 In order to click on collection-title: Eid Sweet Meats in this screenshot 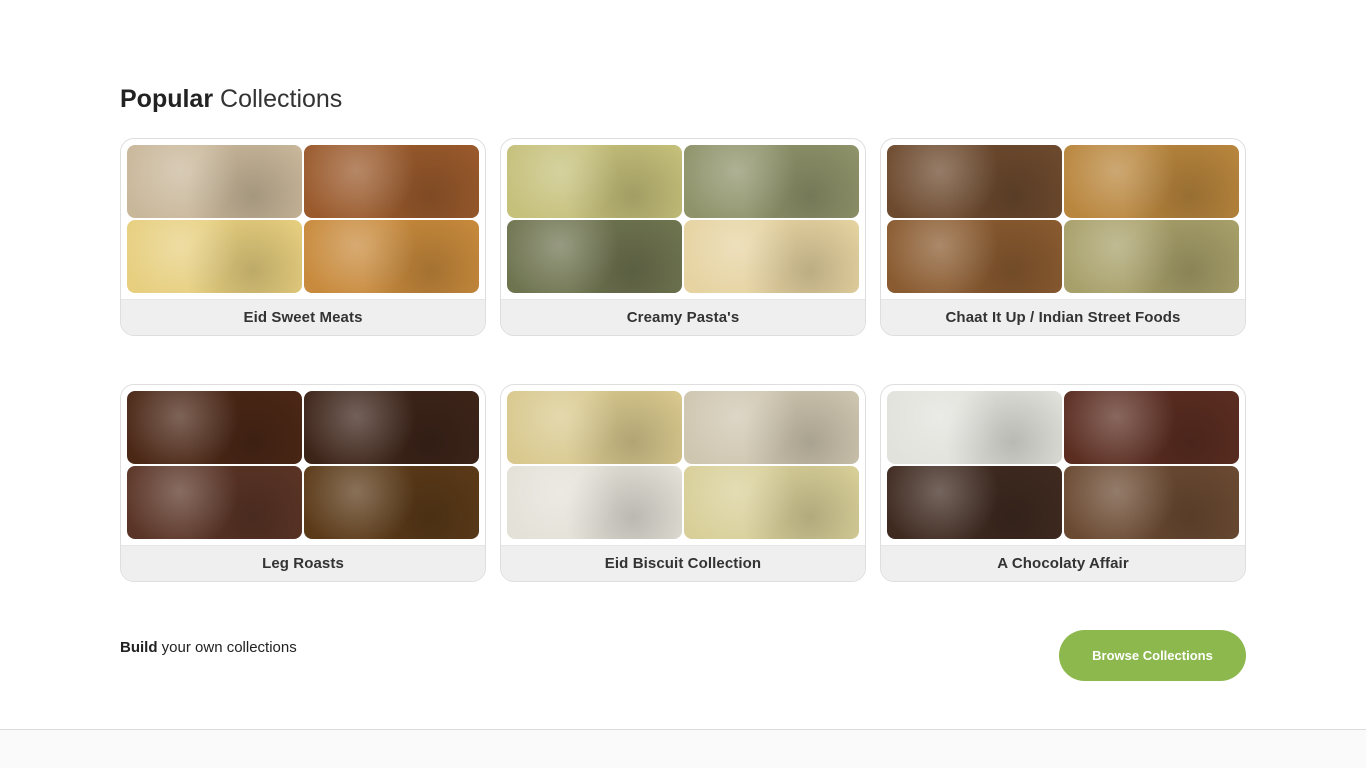, I will do `click(303, 317)`.